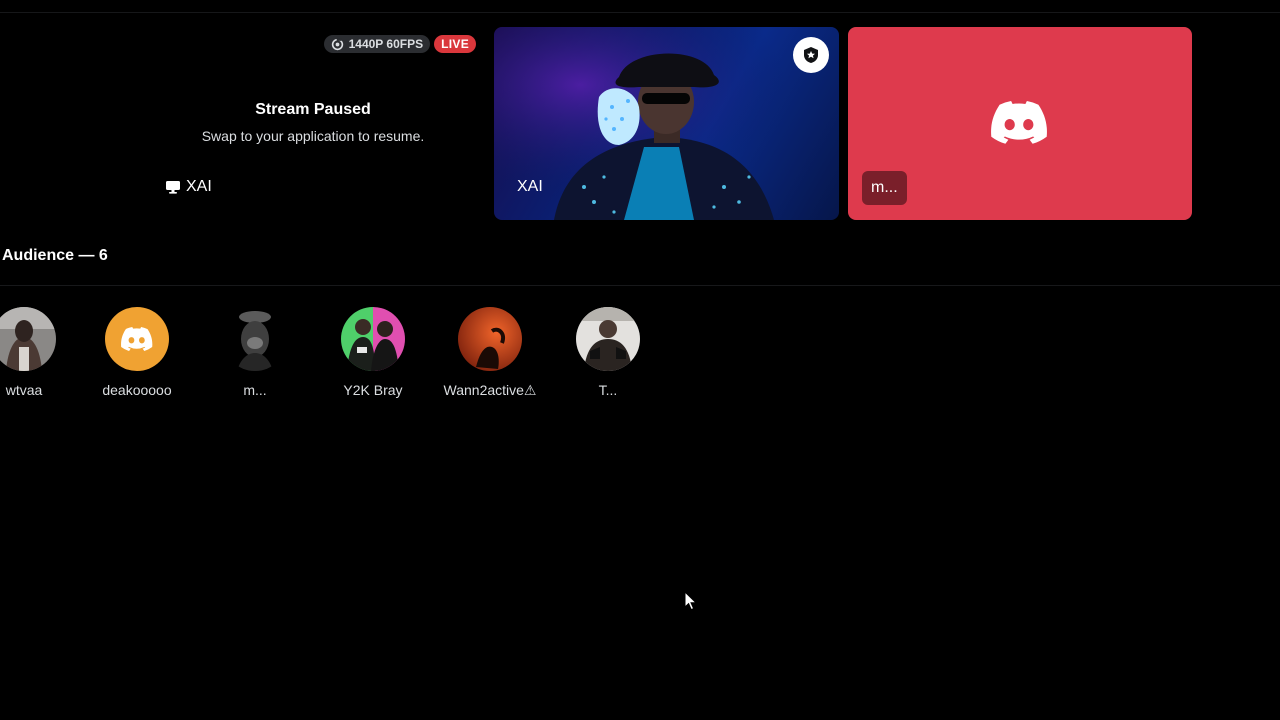 The height and width of the screenshot is (720, 1280). Describe the element at coordinates (455, 44) in the screenshot. I see `live-badge: LIVE` at that location.